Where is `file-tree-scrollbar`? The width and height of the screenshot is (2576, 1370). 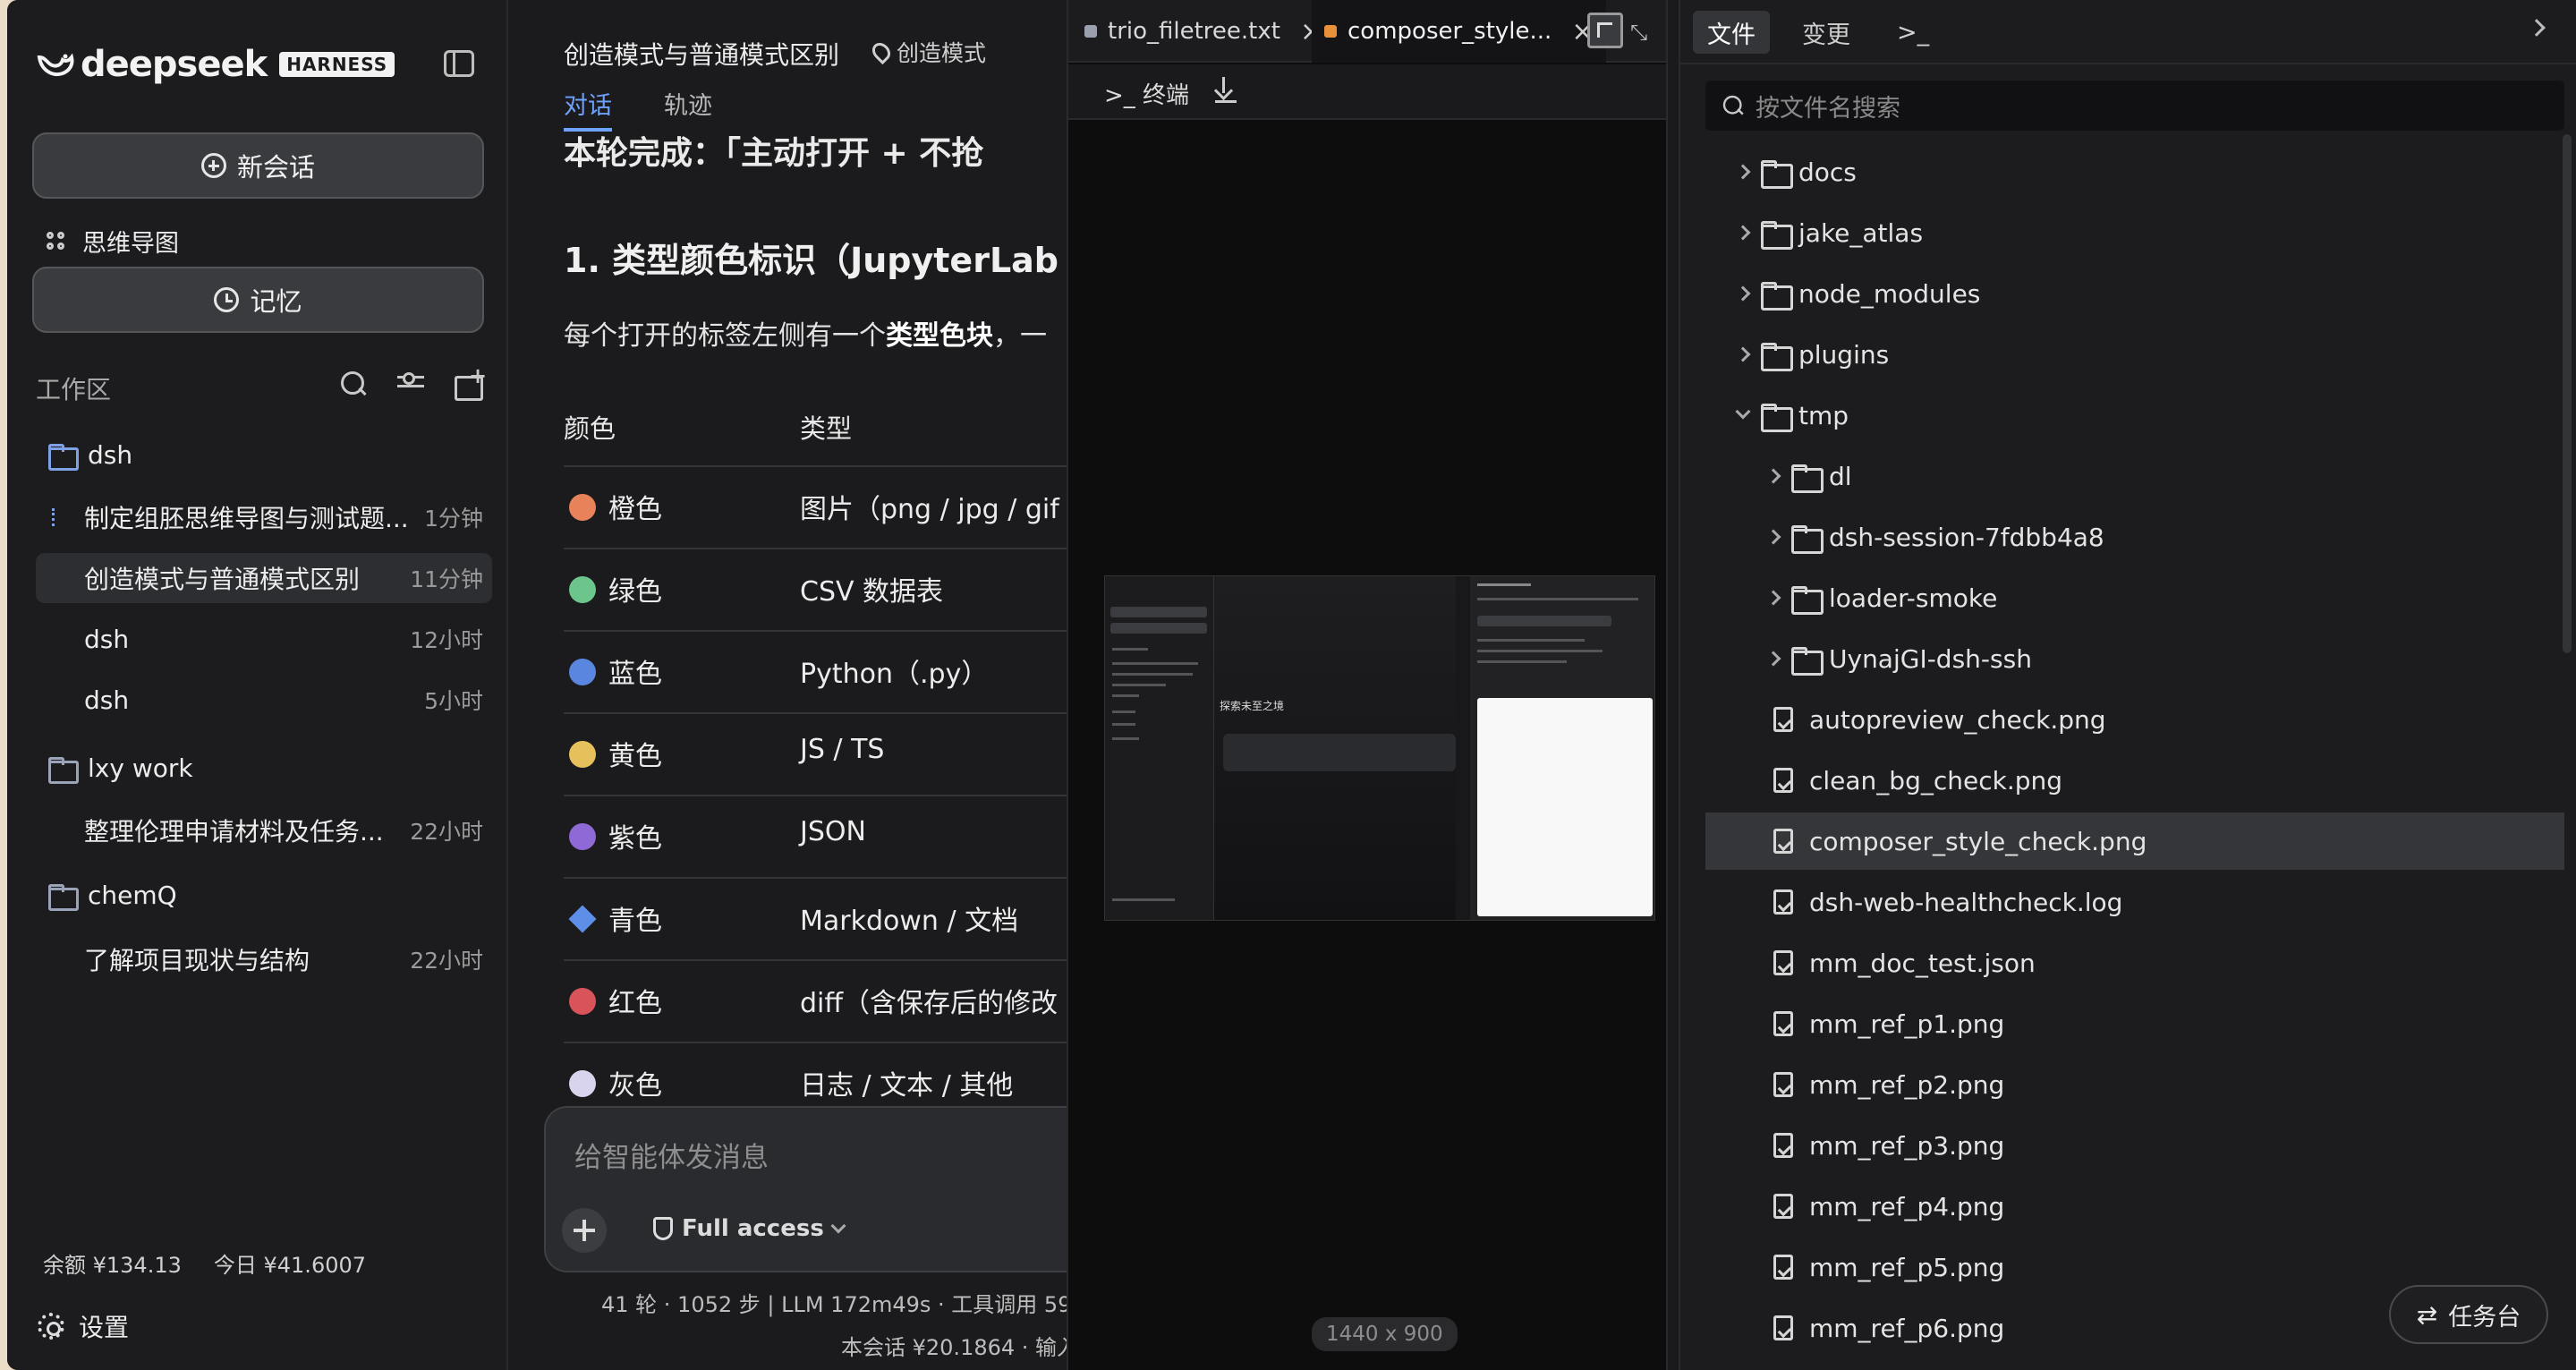
file-tree-scrollbar is located at coordinates (2567, 393).